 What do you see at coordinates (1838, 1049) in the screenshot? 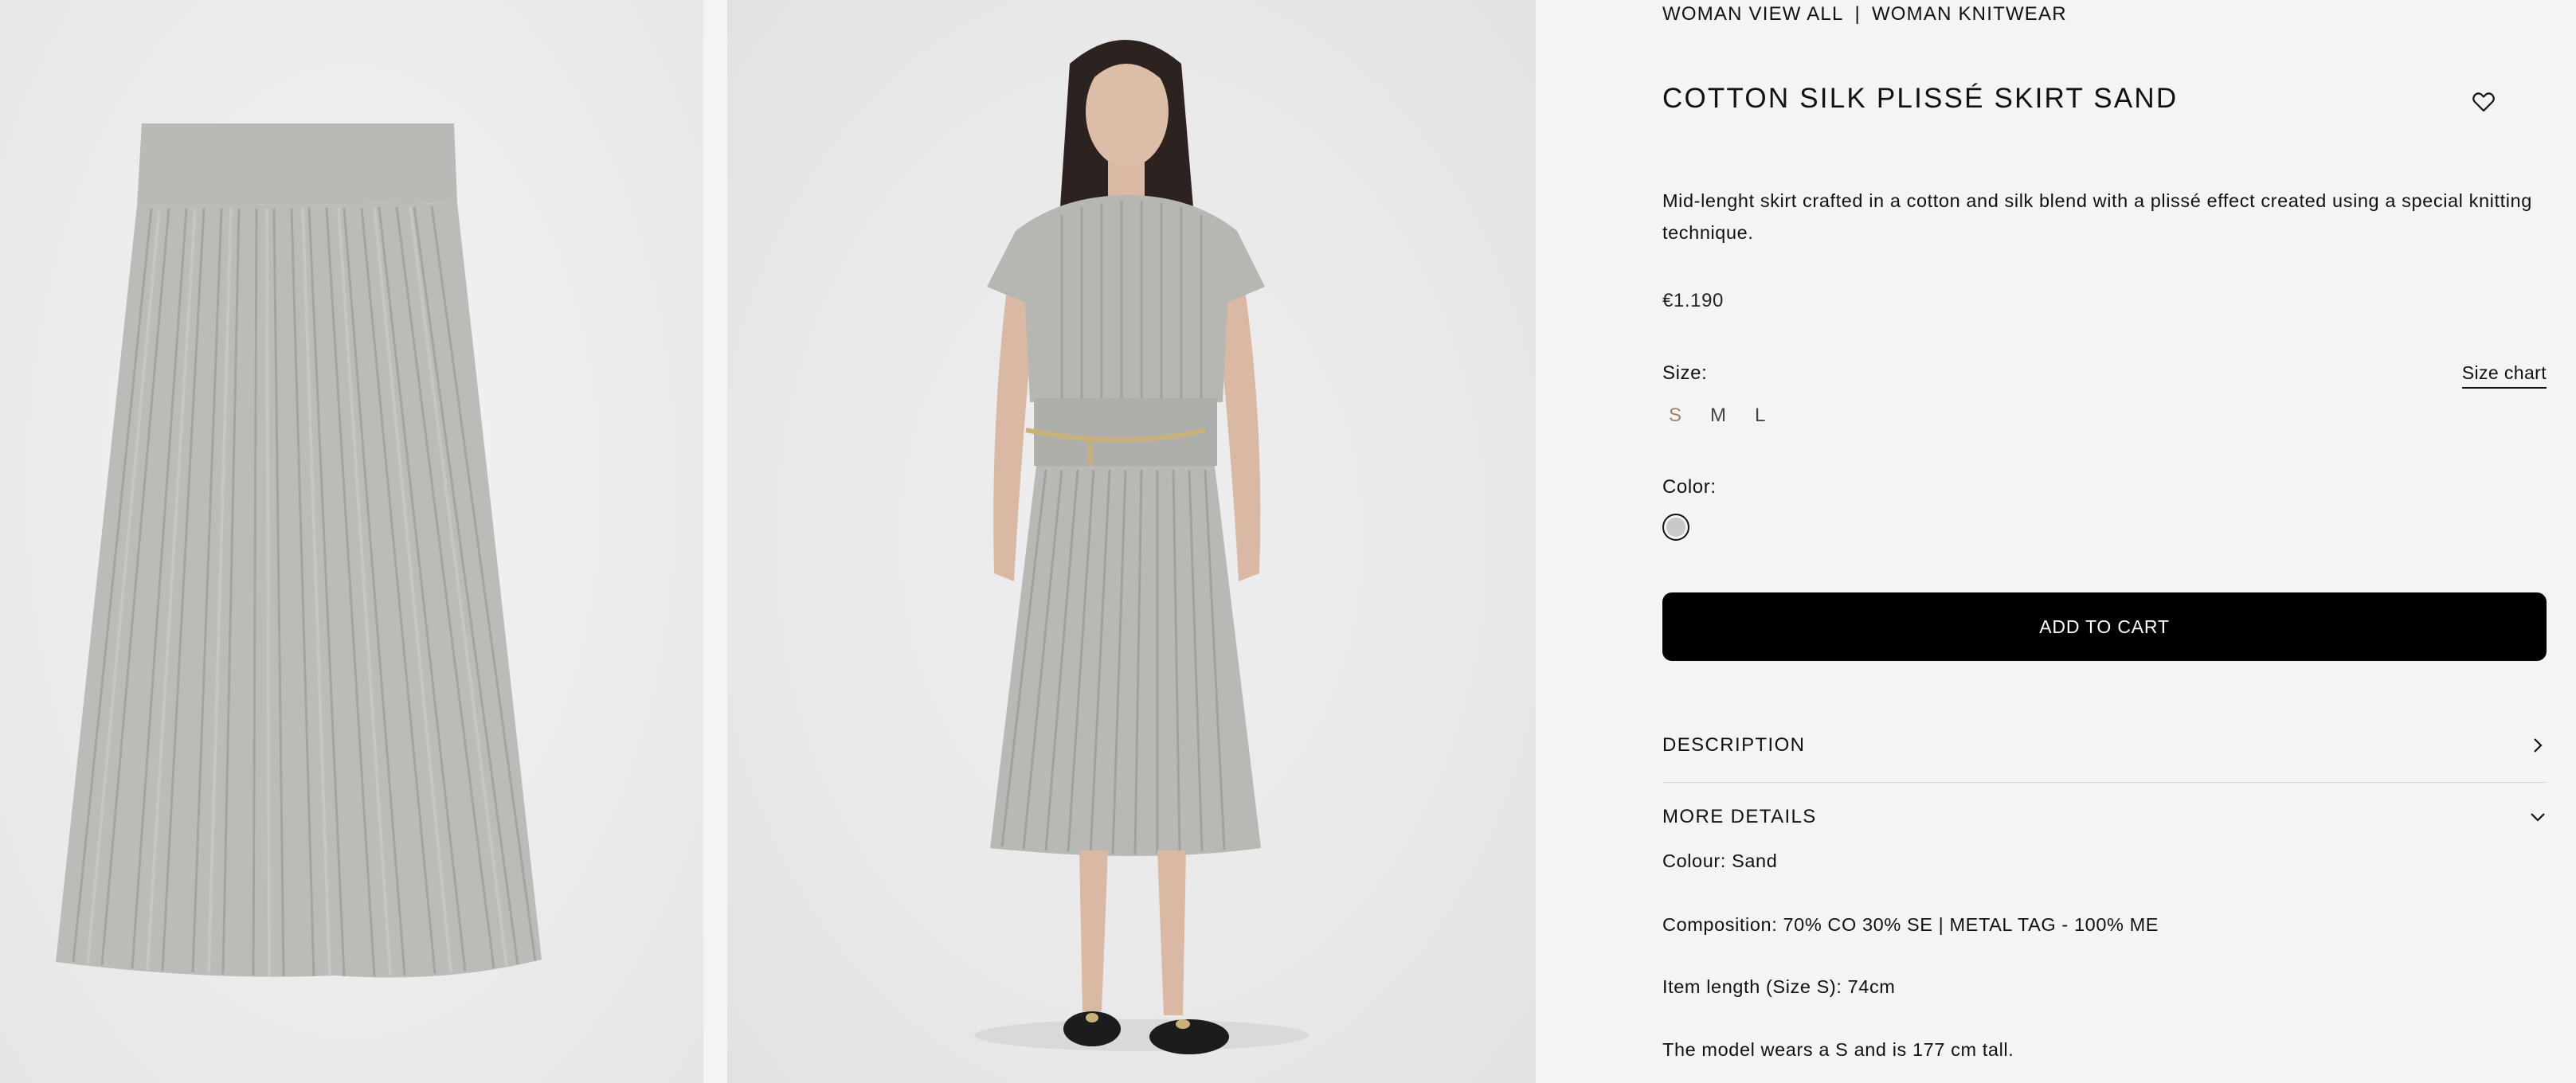
I see `detail-model-info: The model wears a S and is 177 cm tall.` at bounding box center [1838, 1049].